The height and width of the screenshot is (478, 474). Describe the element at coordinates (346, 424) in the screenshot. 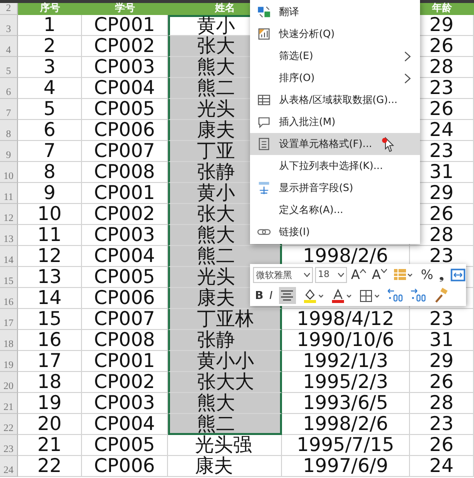

I see `table-cell: 1998/2/6` at that location.